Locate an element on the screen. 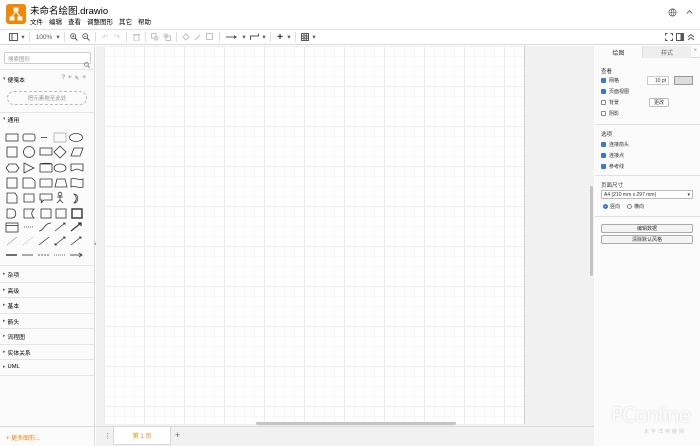 This screenshot has height=446, width=700. menu-view: 查看 is located at coordinates (74, 21).